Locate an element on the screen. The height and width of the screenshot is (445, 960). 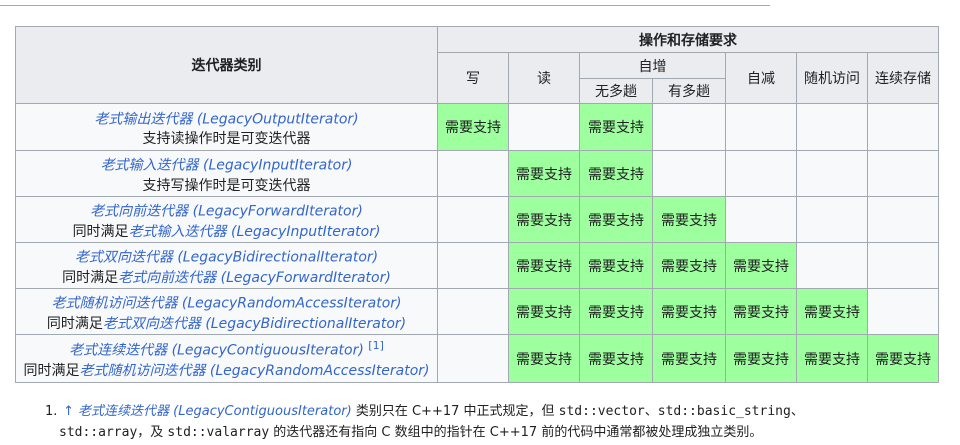
iterator-category-link: 老式输出迭代器 (LegacyOutputIterator) is located at coordinates (226, 119).